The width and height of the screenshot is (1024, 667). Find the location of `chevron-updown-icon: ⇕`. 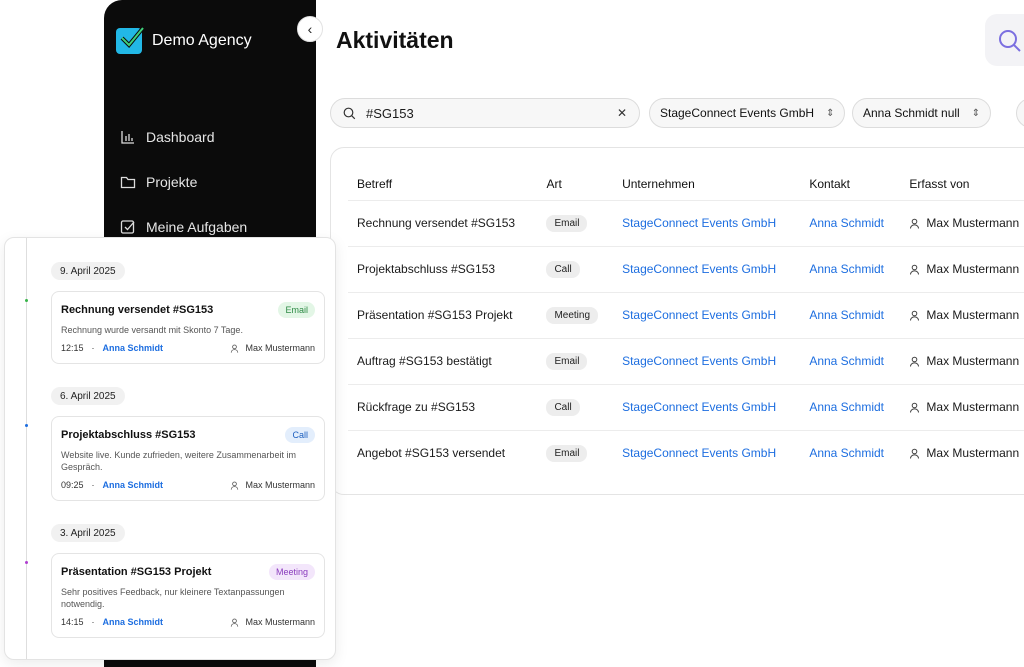

chevron-updown-icon: ⇕ is located at coordinates (830, 113).